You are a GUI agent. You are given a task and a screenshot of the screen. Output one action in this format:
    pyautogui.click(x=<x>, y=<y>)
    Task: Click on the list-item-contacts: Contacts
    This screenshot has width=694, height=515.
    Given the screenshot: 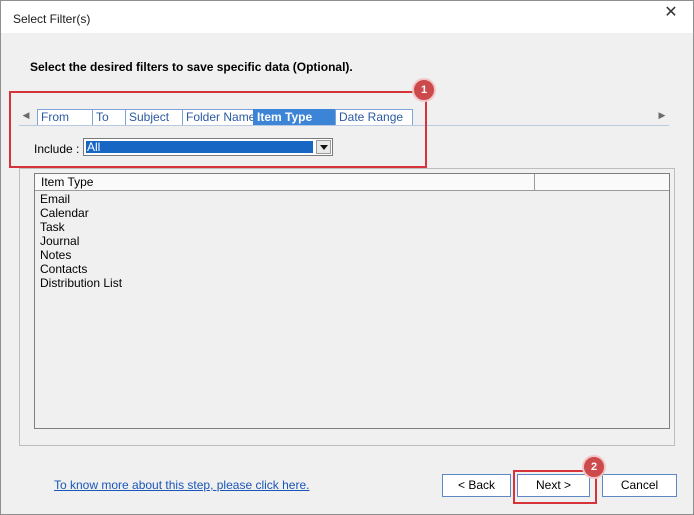 What is the action you would take?
    pyautogui.click(x=63, y=269)
    